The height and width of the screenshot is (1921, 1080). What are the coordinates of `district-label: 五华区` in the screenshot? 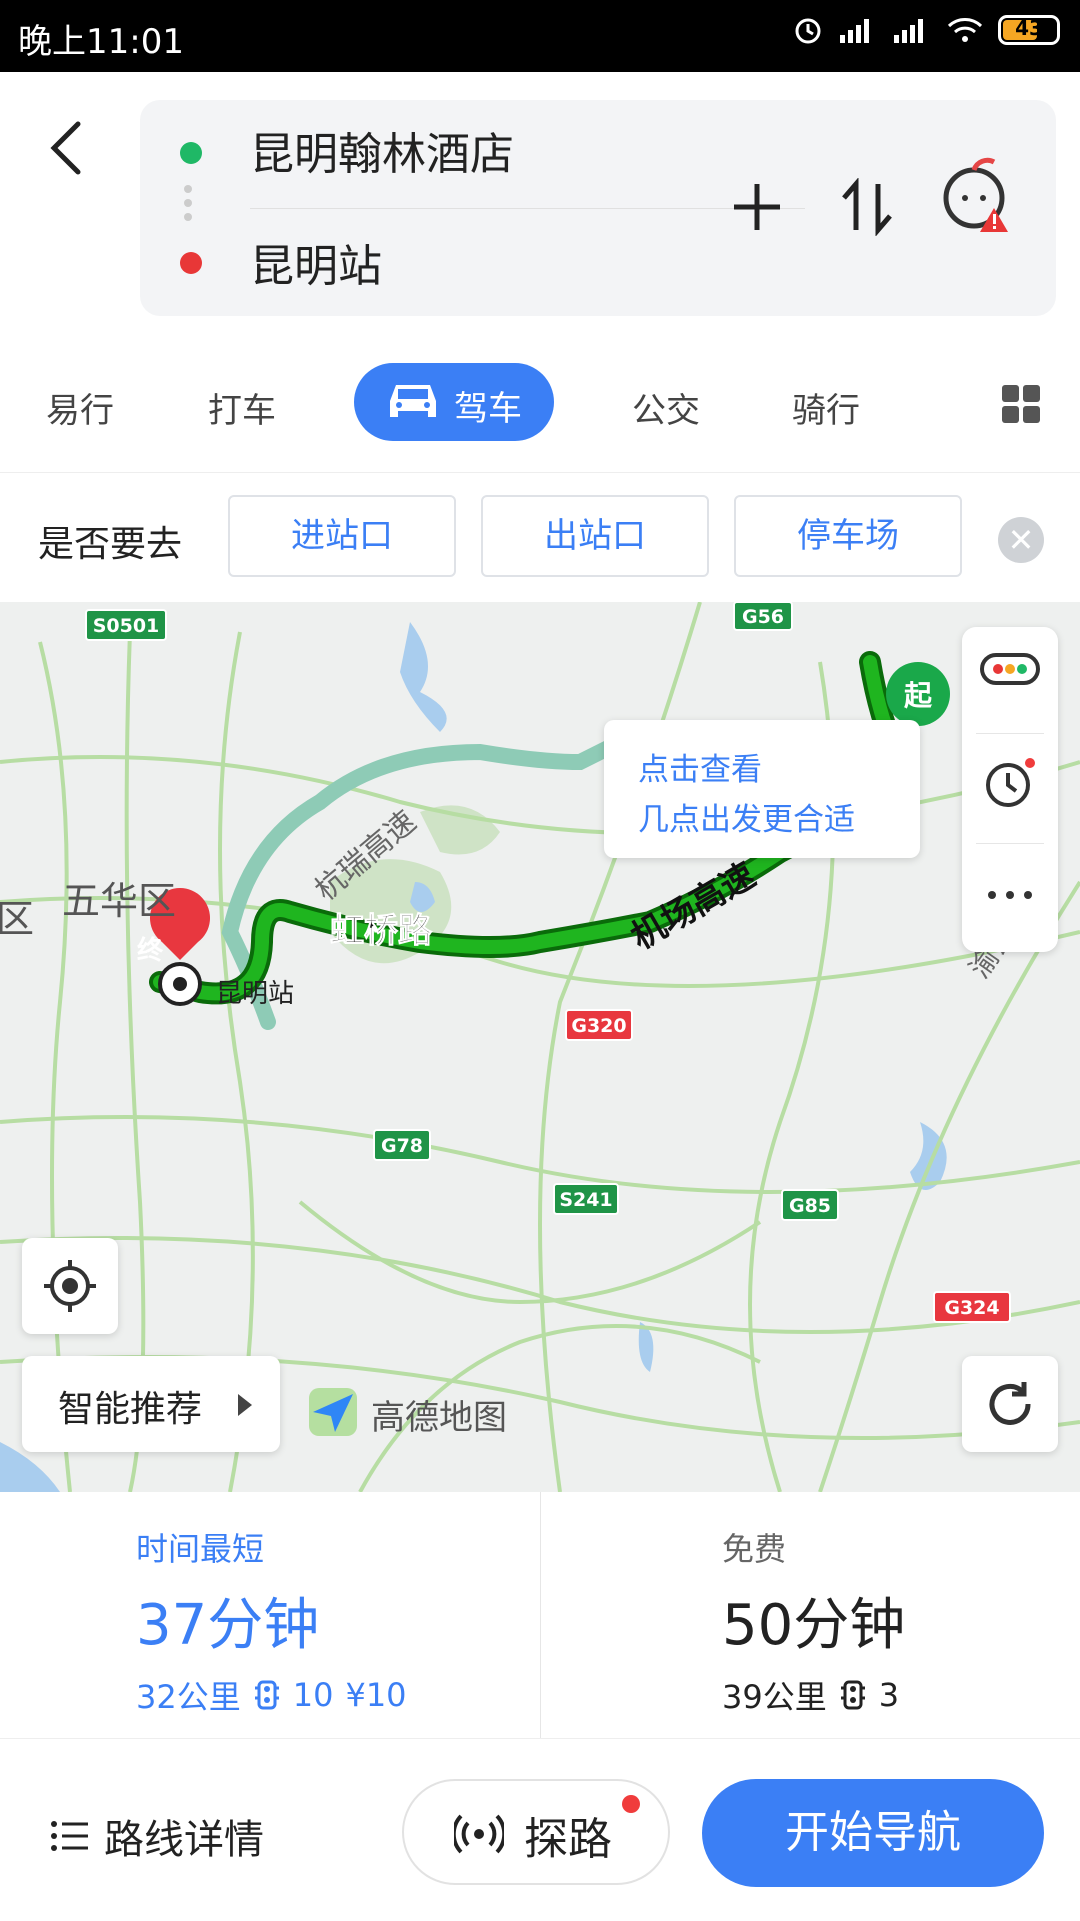 It's located at (119, 901).